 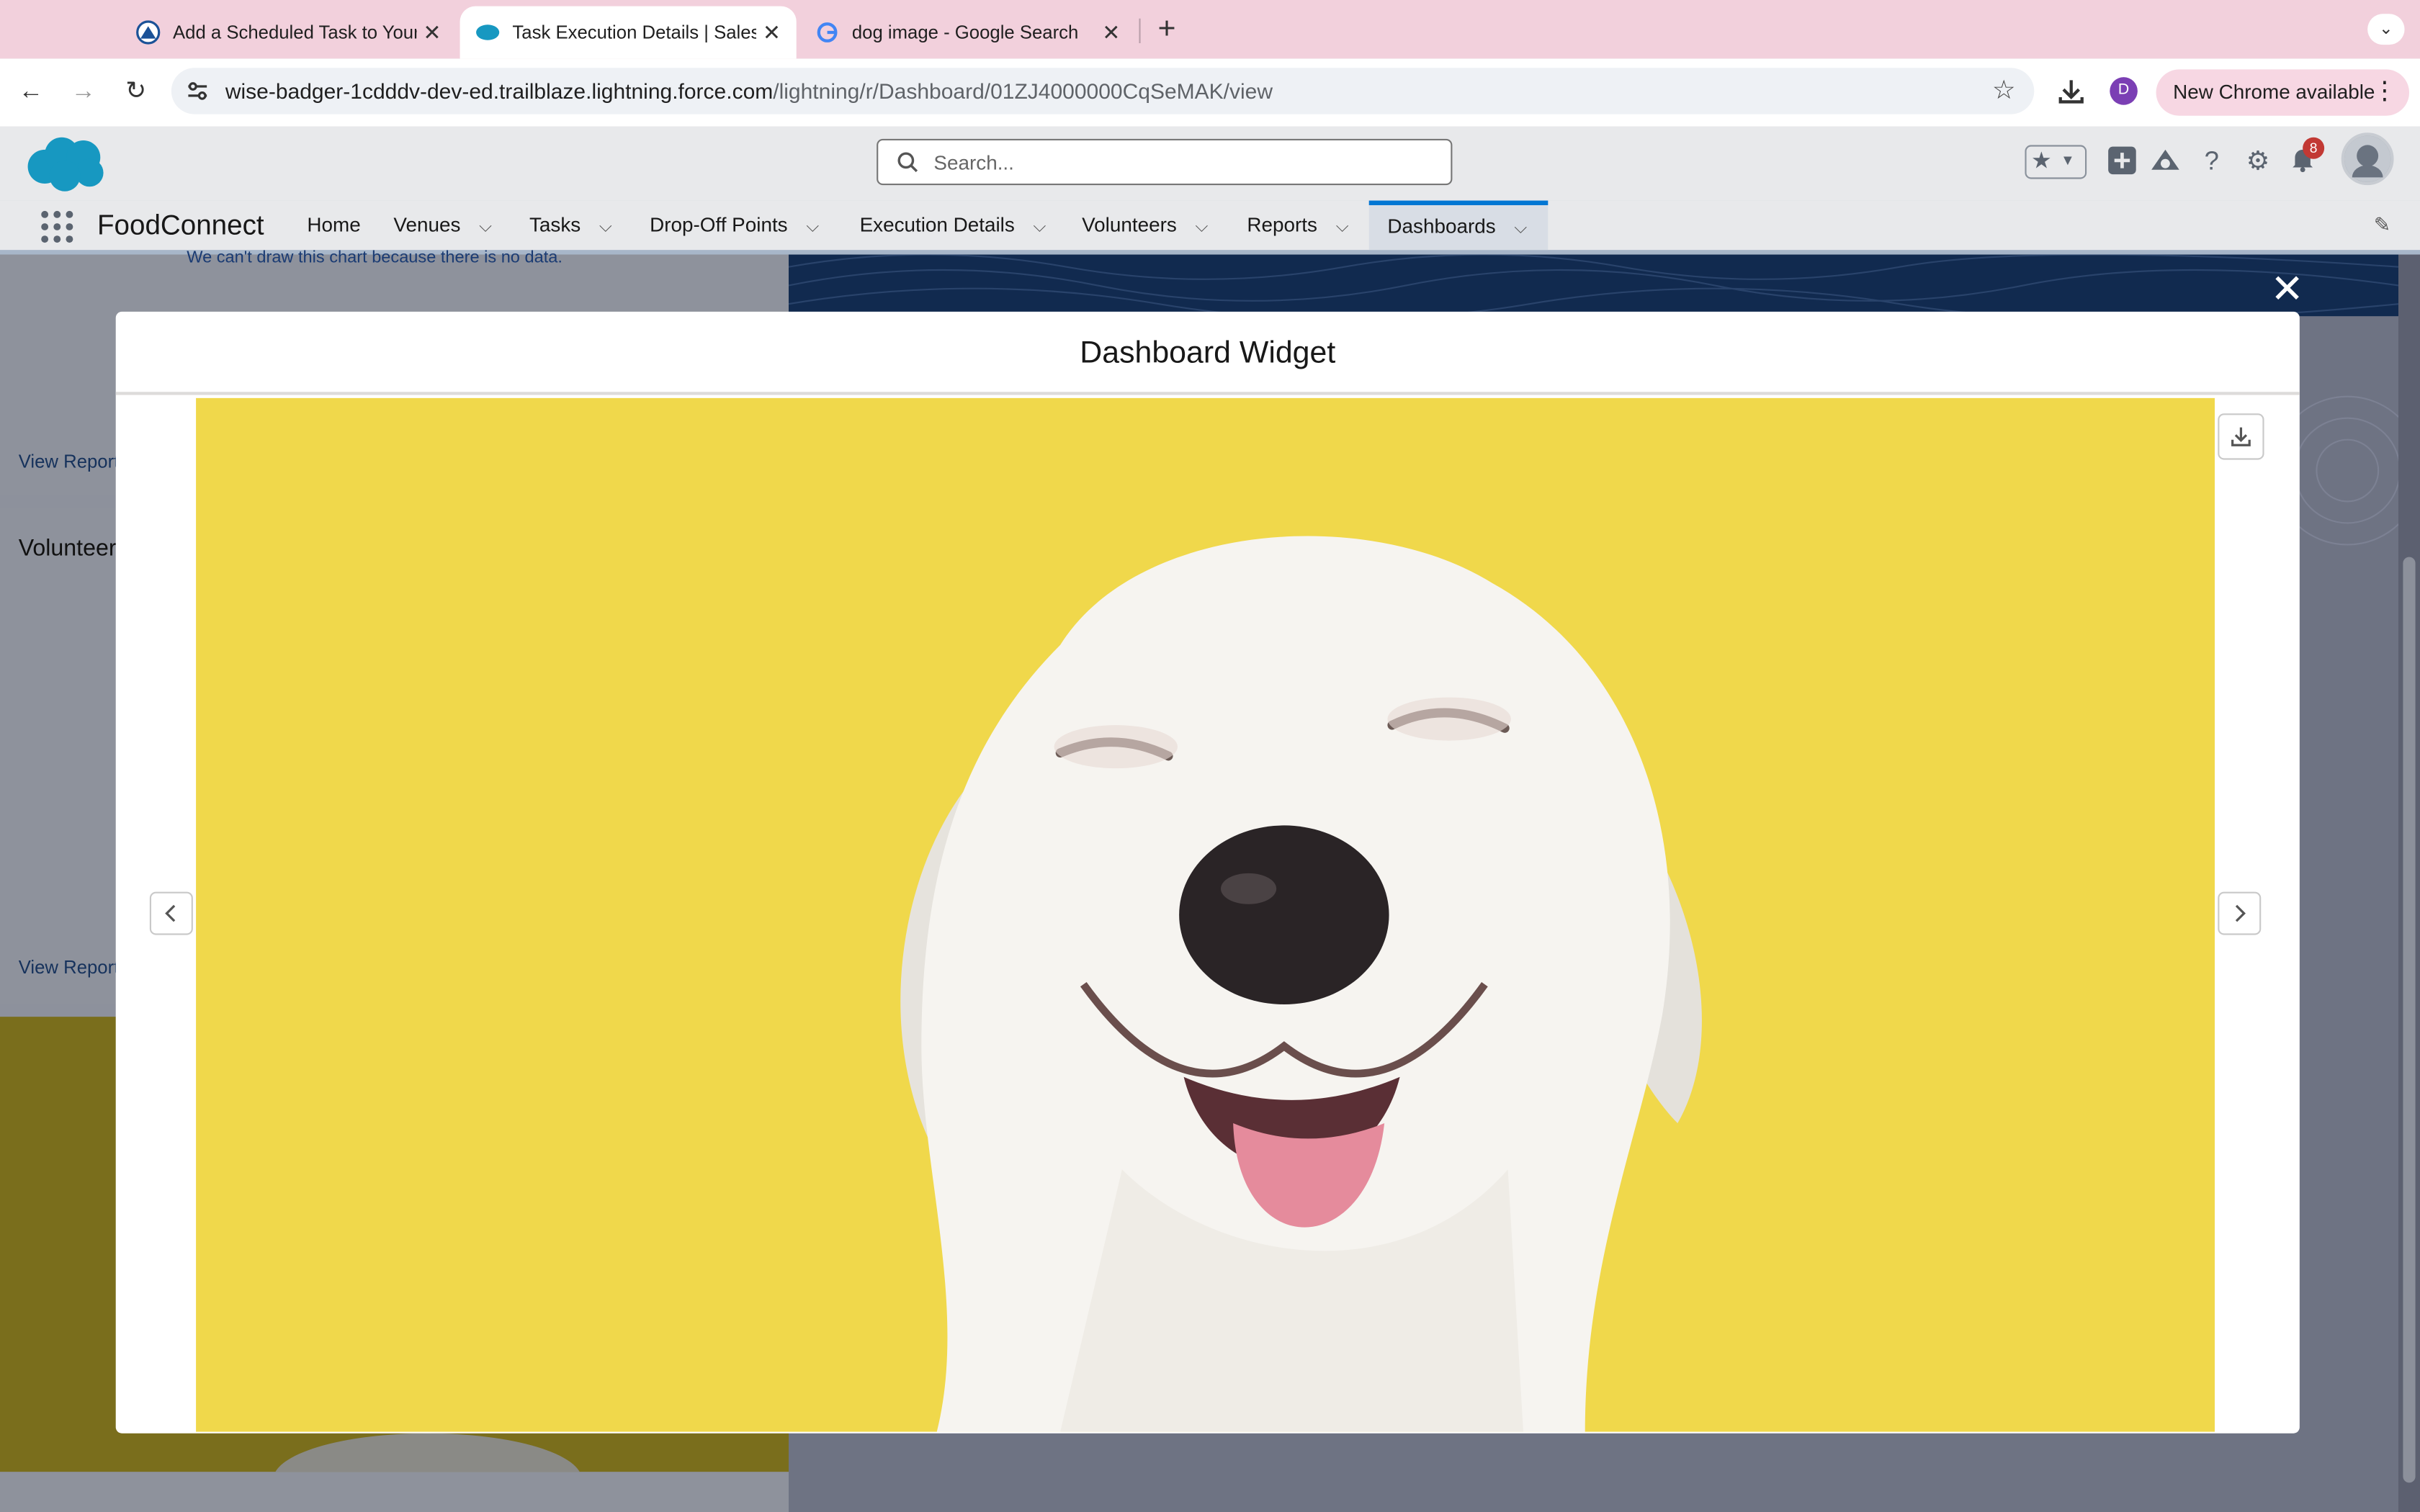 What do you see at coordinates (197, 90) in the screenshot?
I see `site-settings-icon` at bounding box center [197, 90].